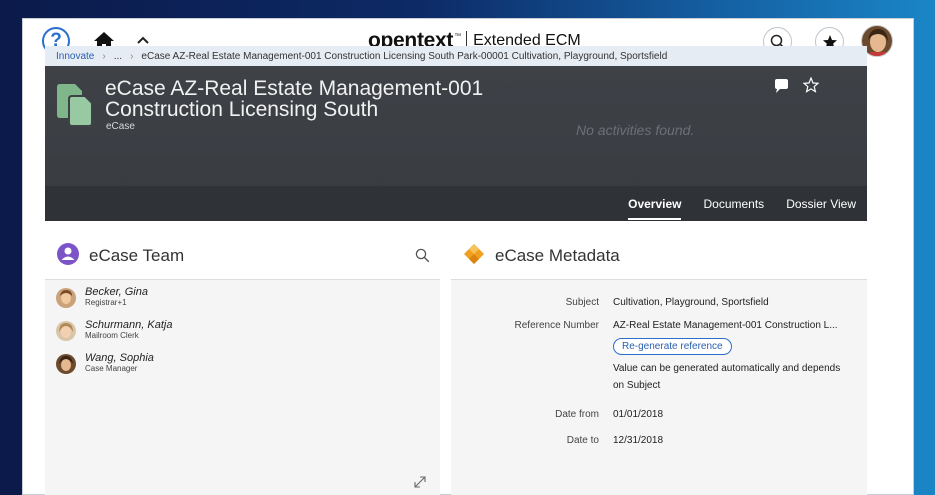  Describe the element at coordinates (654, 203) in the screenshot. I see `tab-overview: Overview` at that location.